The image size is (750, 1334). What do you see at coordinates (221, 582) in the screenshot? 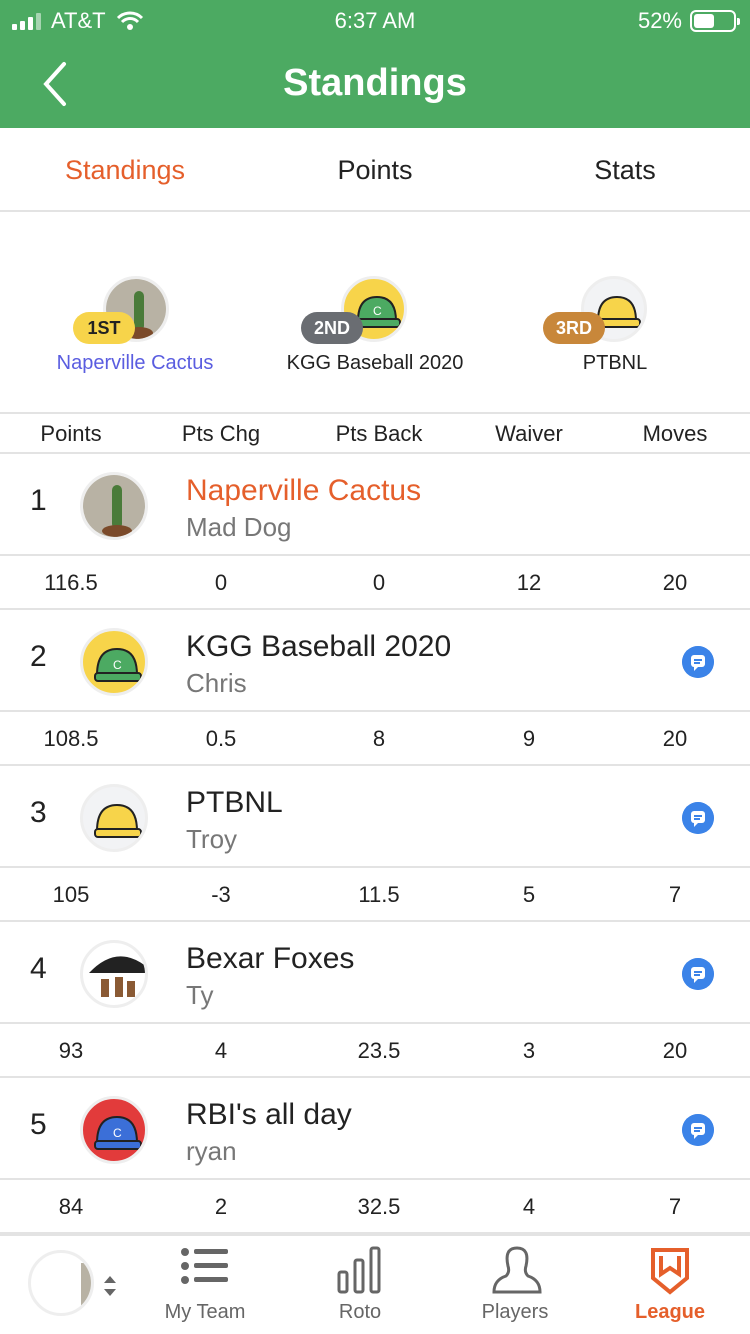
I see `stat-pts-chg: 0` at bounding box center [221, 582].